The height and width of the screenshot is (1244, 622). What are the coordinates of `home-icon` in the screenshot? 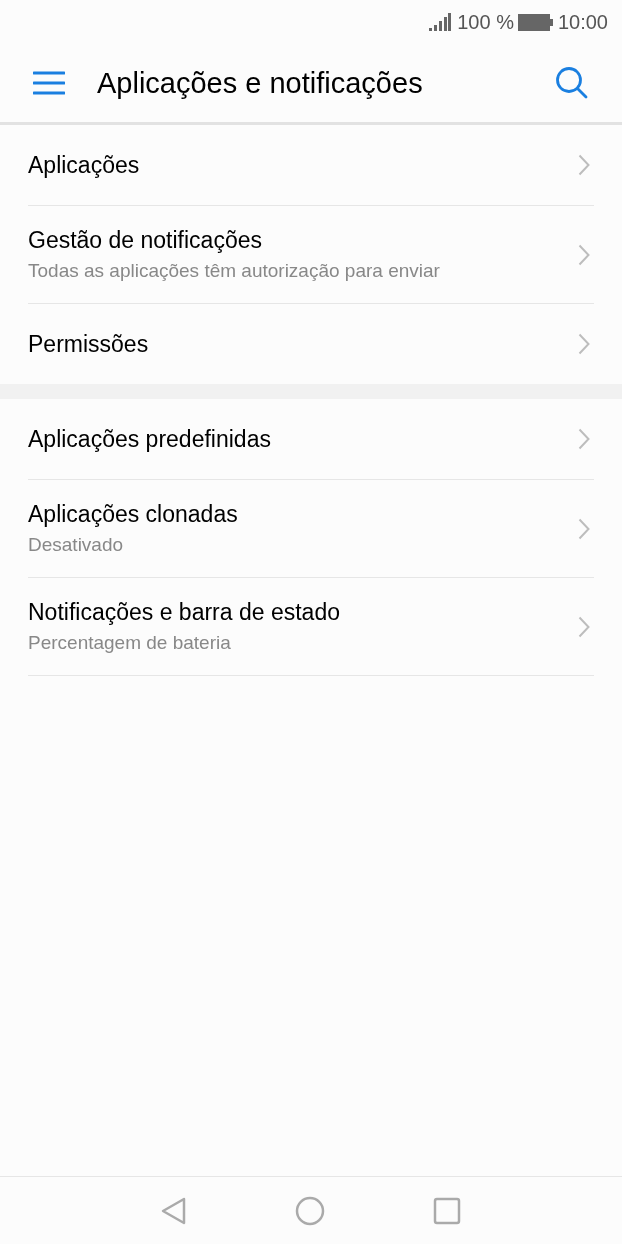 It's located at (310, 1210).